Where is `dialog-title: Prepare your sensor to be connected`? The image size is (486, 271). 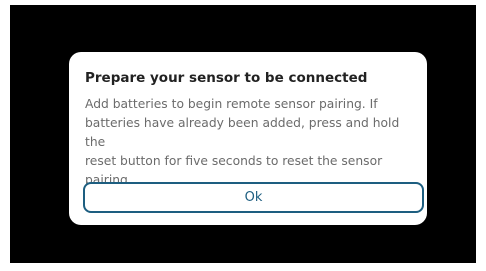
dialog-title: Prepare your sensor to be connected is located at coordinates (226, 78).